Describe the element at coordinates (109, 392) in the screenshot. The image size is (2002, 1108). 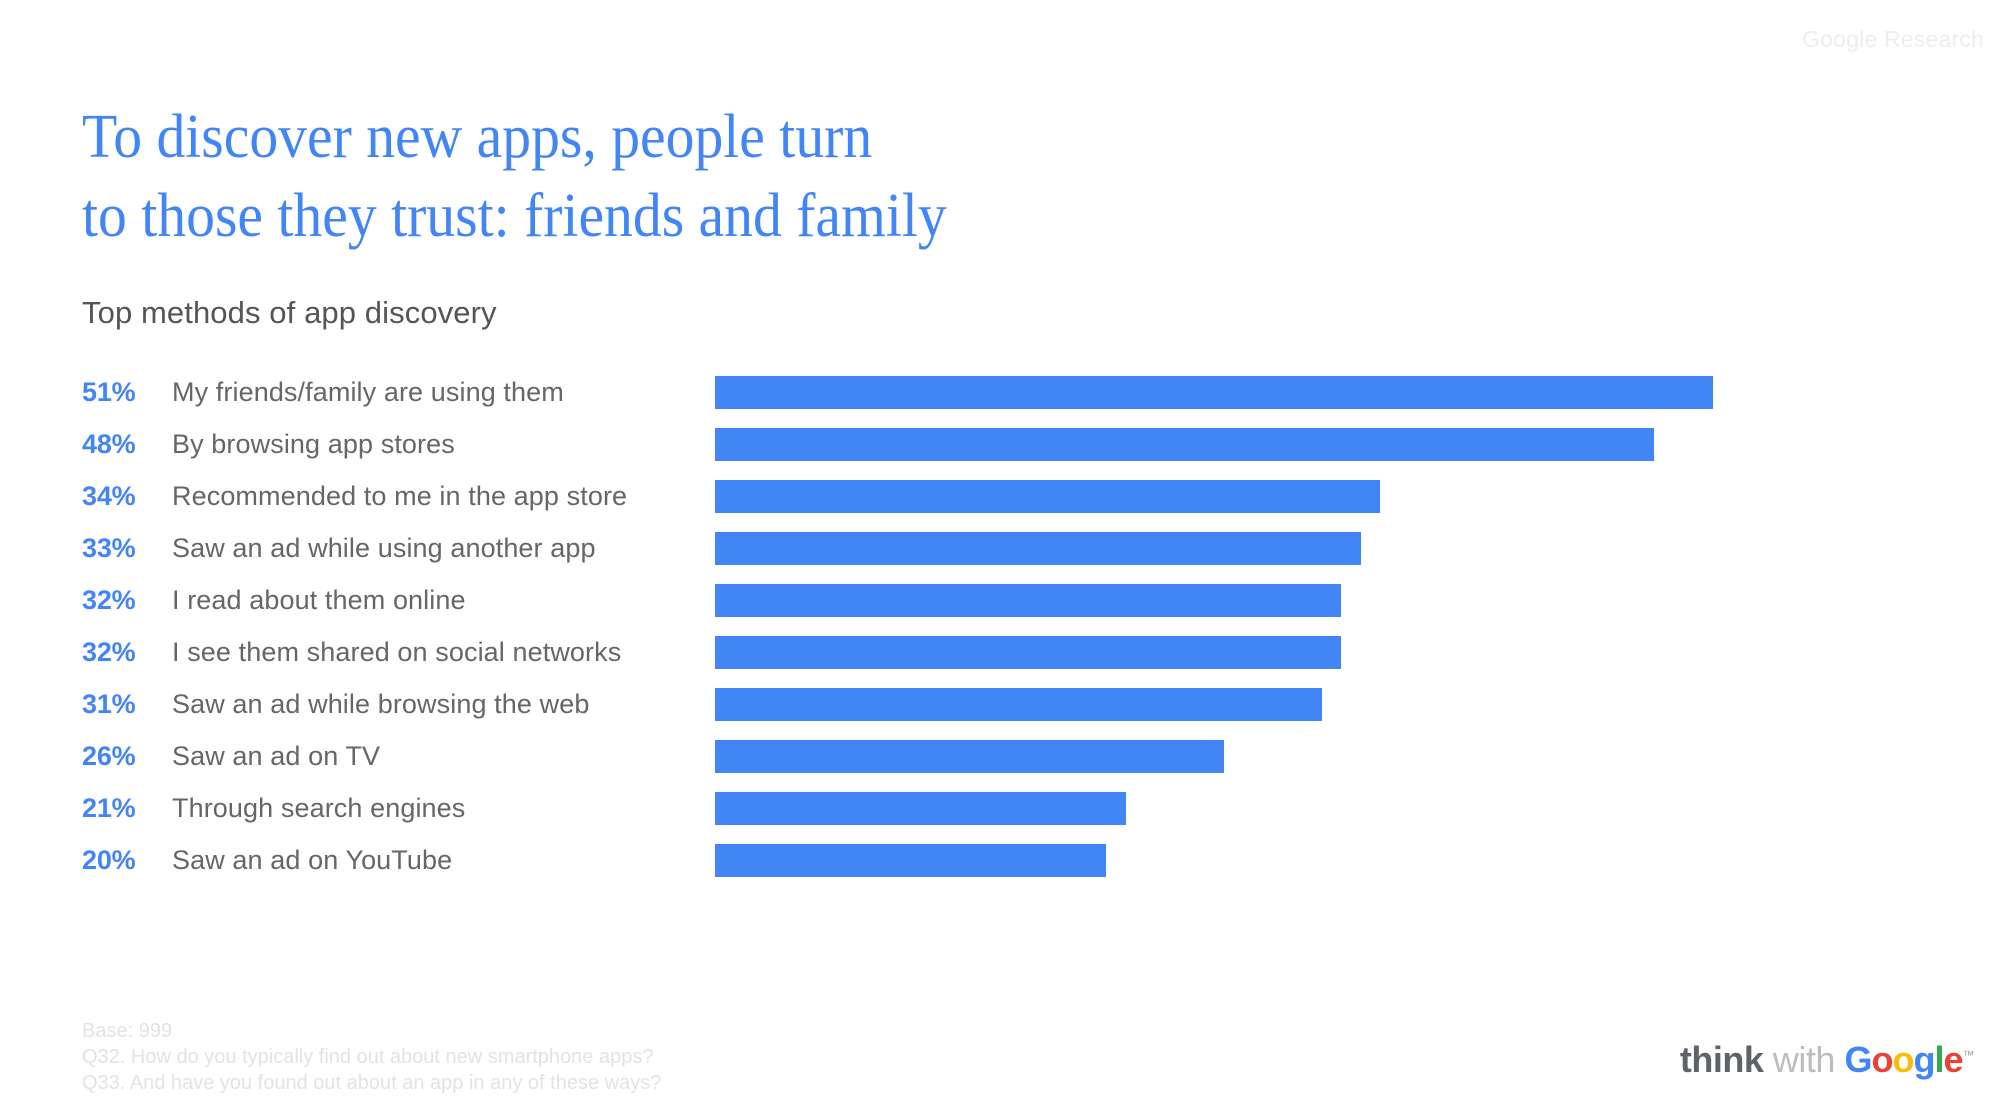
I see `bar-value-label: 51%` at that location.